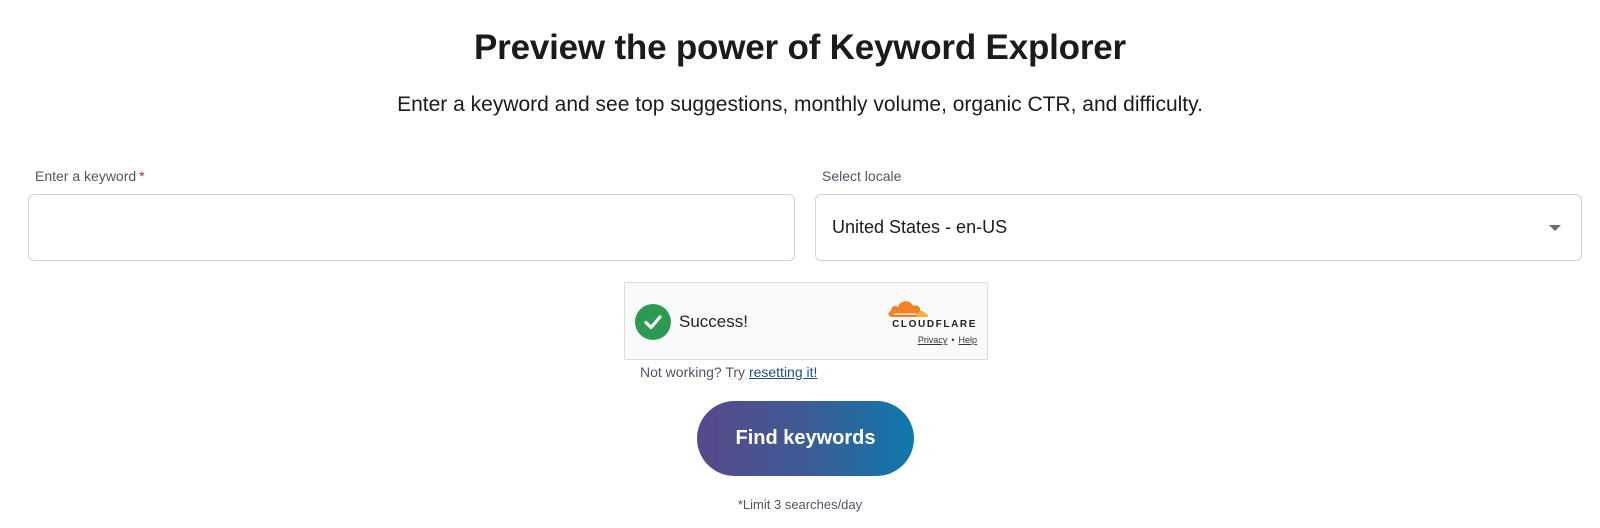 Image resolution: width=1600 pixels, height=528 pixels. What do you see at coordinates (800, 47) in the screenshot?
I see `page-title: Preview the power of Keyword Explorer` at bounding box center [800, 47].